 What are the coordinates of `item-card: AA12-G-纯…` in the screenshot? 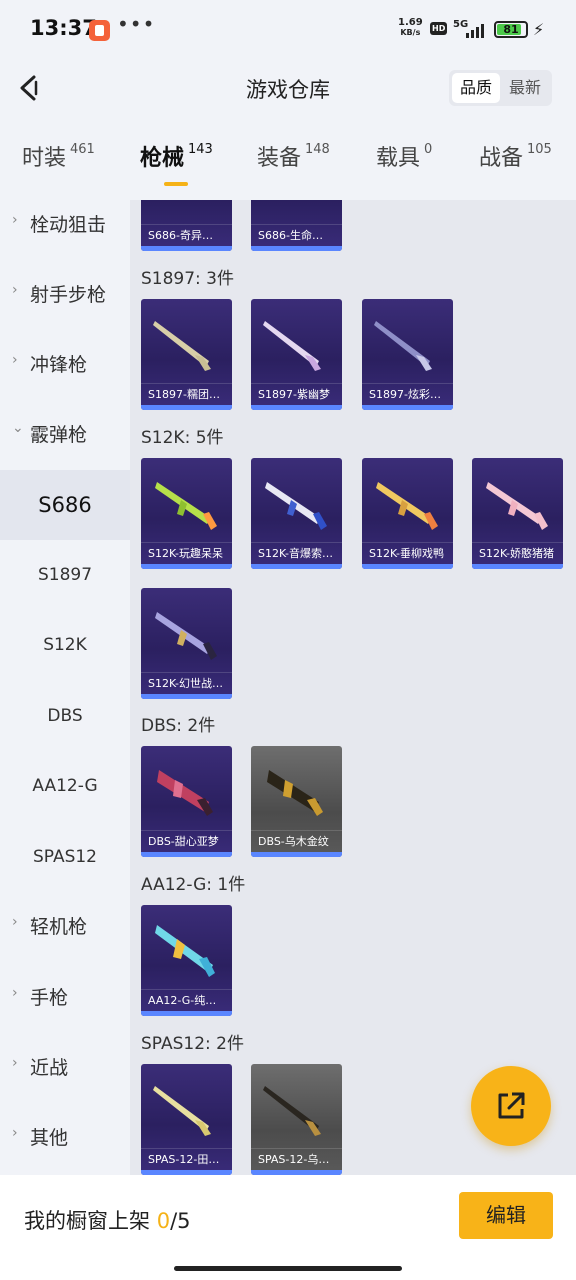 It's located at (186, 960).